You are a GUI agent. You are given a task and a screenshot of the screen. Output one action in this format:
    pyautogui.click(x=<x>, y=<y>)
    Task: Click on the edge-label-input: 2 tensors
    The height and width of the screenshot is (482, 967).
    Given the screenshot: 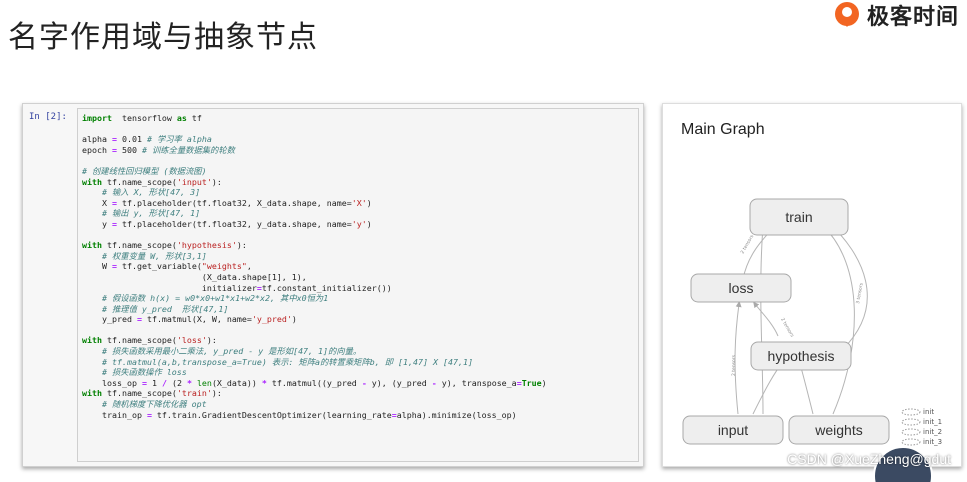 What is the action you would take?
    pyautogui.click(x=734, y=365)
    